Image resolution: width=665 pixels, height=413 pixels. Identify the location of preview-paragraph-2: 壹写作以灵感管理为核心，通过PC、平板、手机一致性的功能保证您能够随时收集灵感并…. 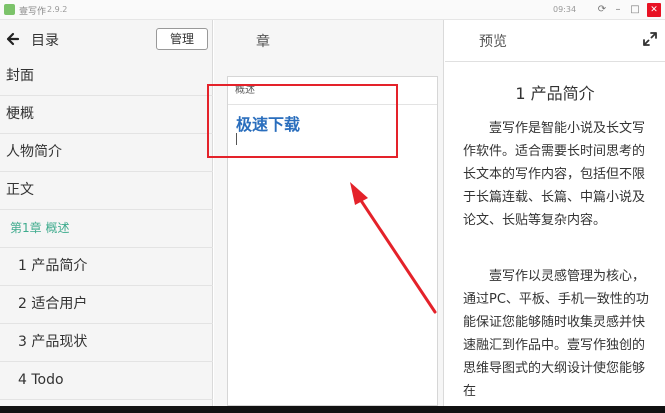
(556, 334).